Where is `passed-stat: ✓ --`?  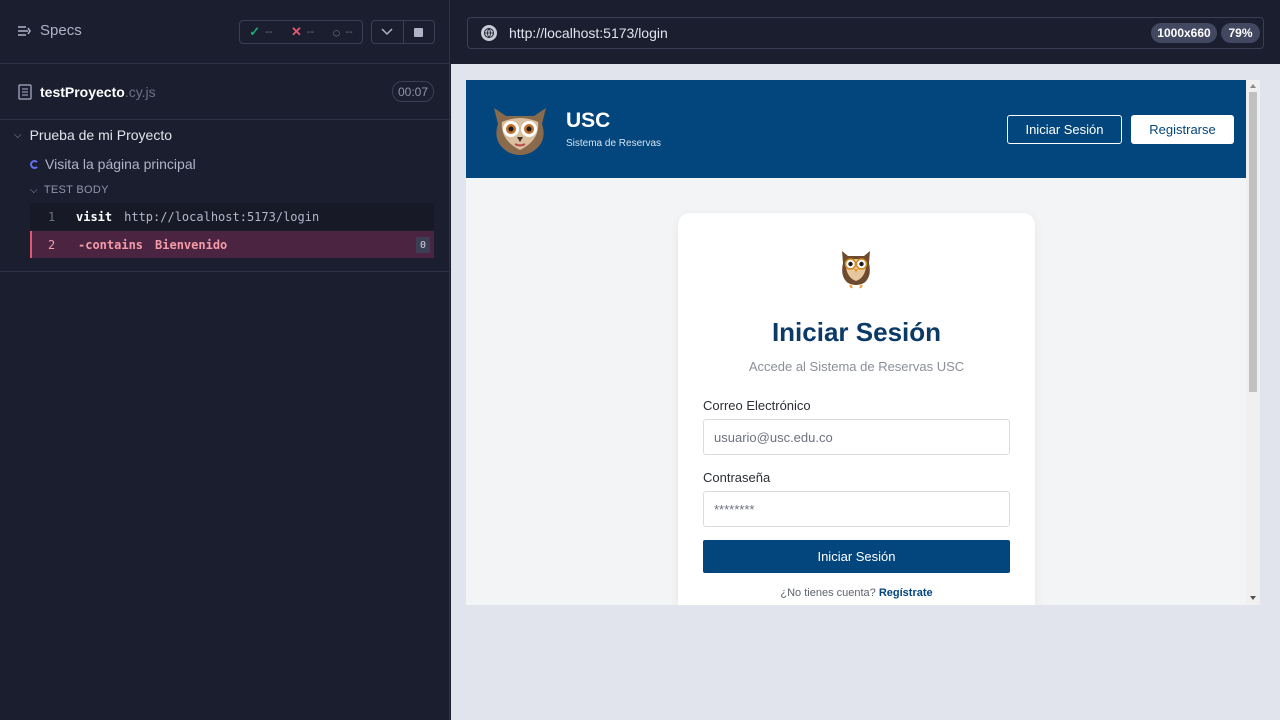 passed-stat: ✓ -- is located at coordinates (260, 32).